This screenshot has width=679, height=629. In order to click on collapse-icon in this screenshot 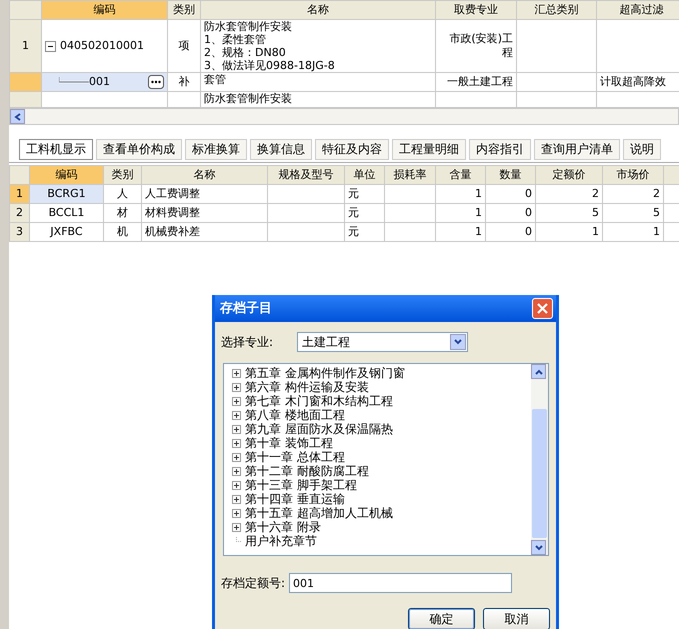, I will do `click(50, 46)`.